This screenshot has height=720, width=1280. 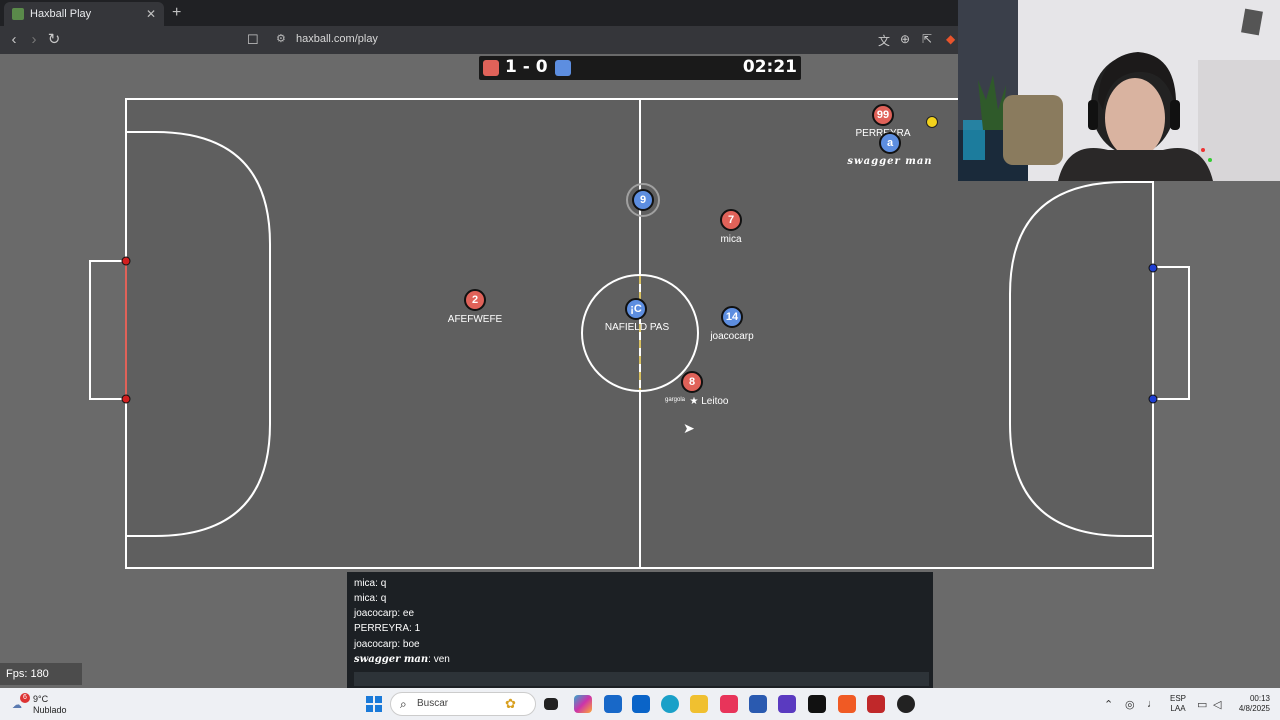 I want to click on microphone-icon: ♩, so click(x=1152, y=704).